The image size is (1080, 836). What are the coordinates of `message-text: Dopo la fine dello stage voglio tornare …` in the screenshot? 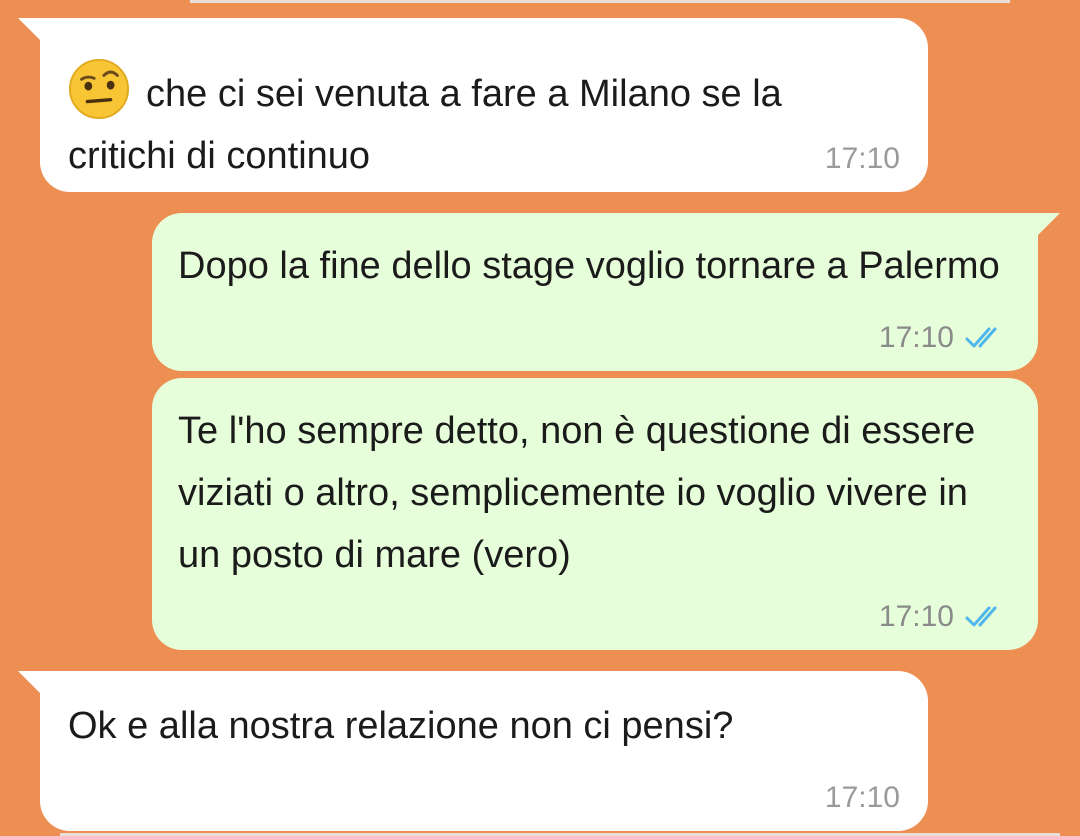 It's located at (589, 266).